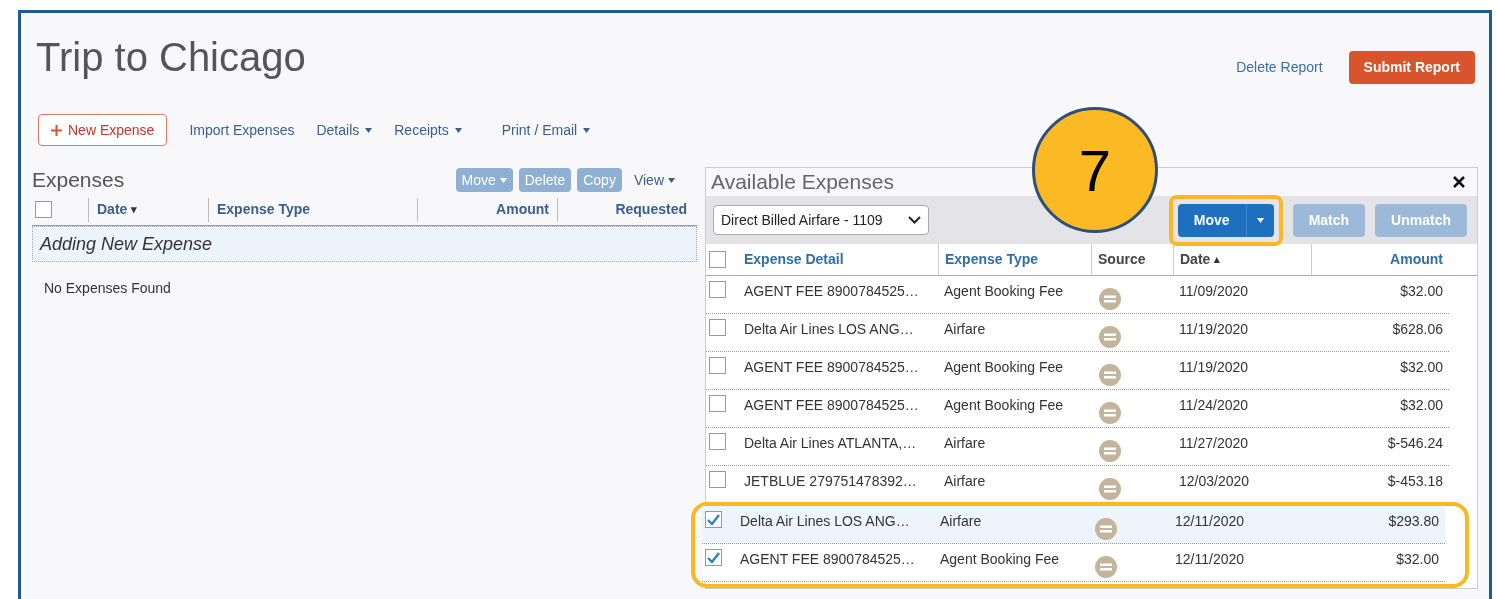  What do you see at coordinates (134, 210) in the screenshot?
I see `sort-arrow: ▾` at bounding box center [134, 210].